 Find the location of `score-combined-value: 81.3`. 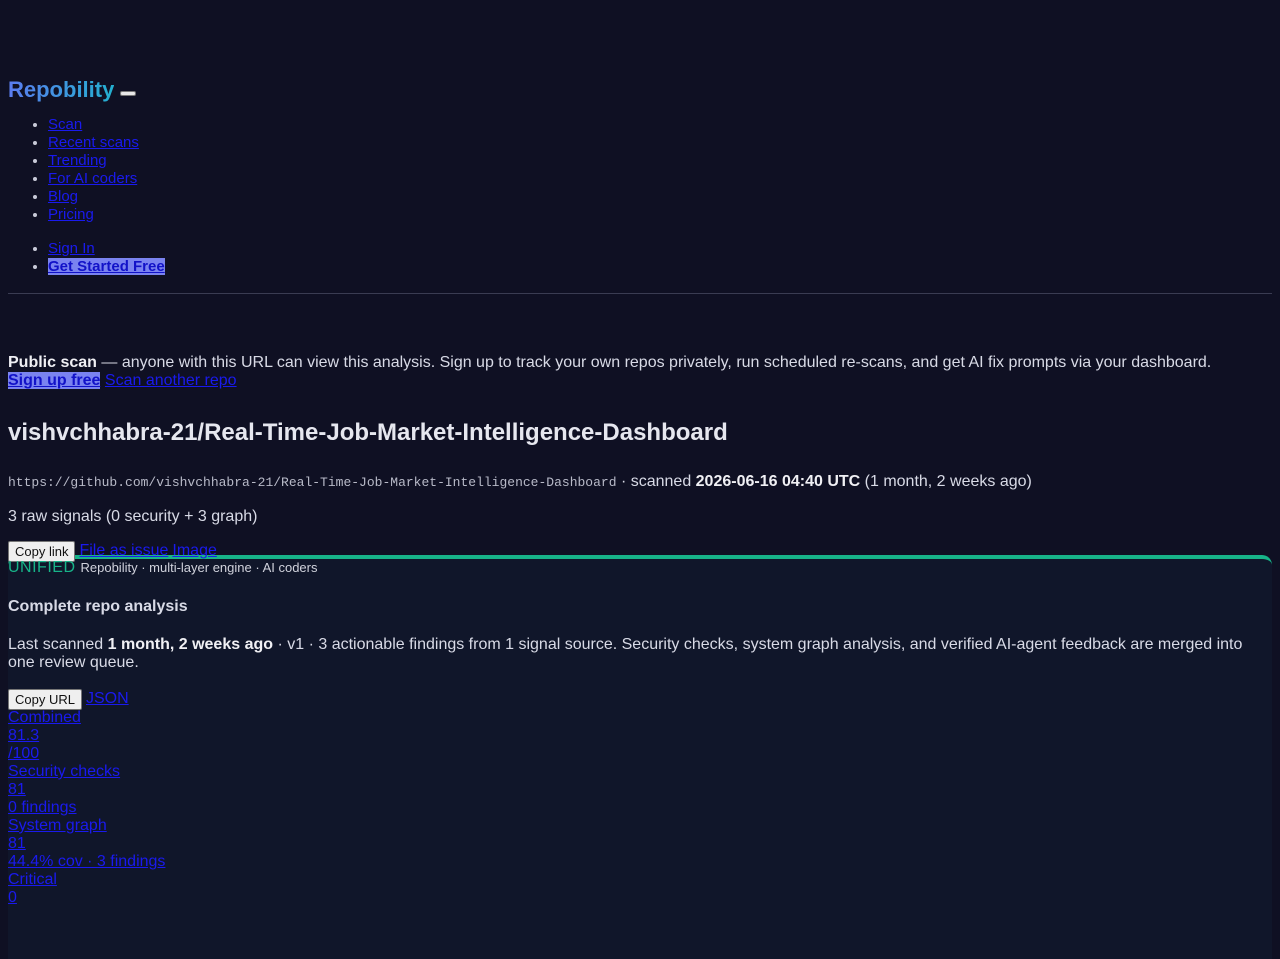

score-combined-value: 81.3 is located at coordinates (640, 736).